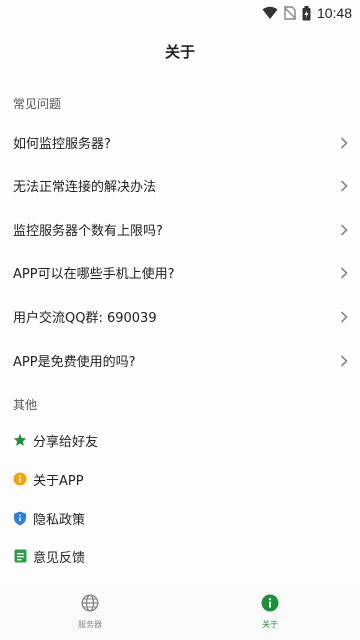  What do you see at coordinates (334, 13) in the screenshot?
I see `status-time: 10:48` at bounding box center [334, 13].